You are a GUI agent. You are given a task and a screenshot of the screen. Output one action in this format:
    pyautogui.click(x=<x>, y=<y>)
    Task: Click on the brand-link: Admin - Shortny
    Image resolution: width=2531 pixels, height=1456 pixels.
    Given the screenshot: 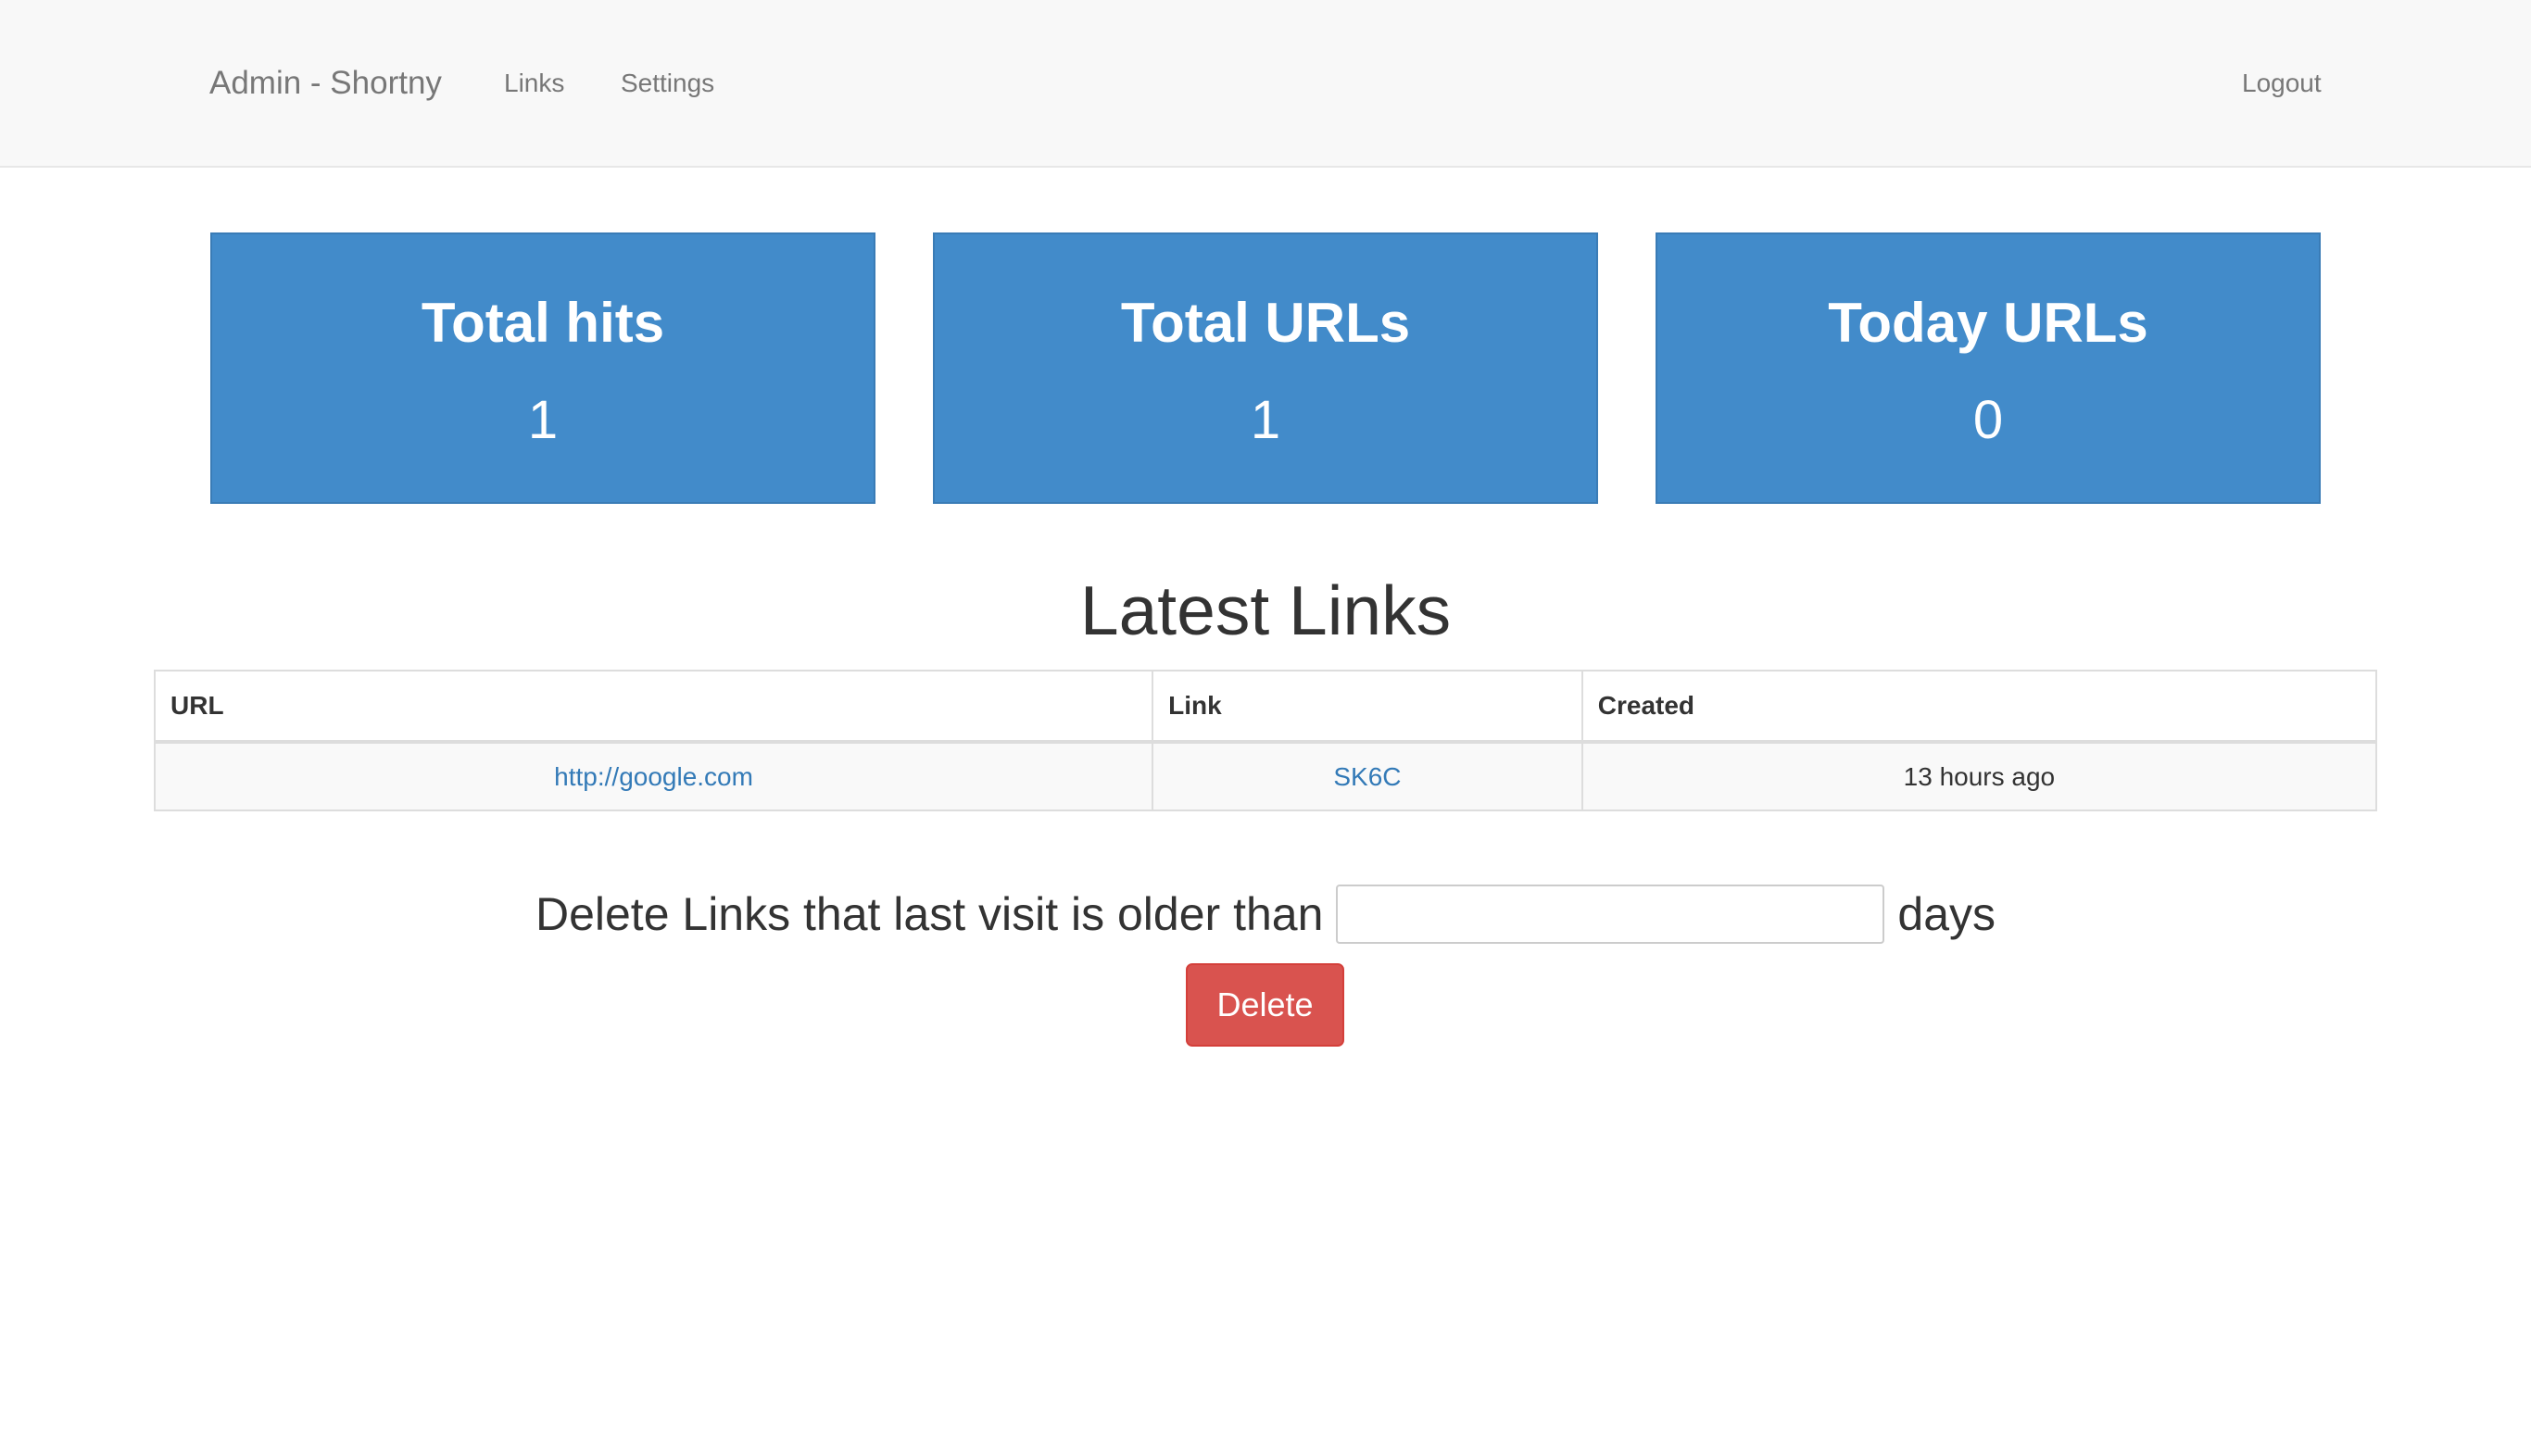 What is the action you would take?
    pyautogui.click(x=325, y=83)
    